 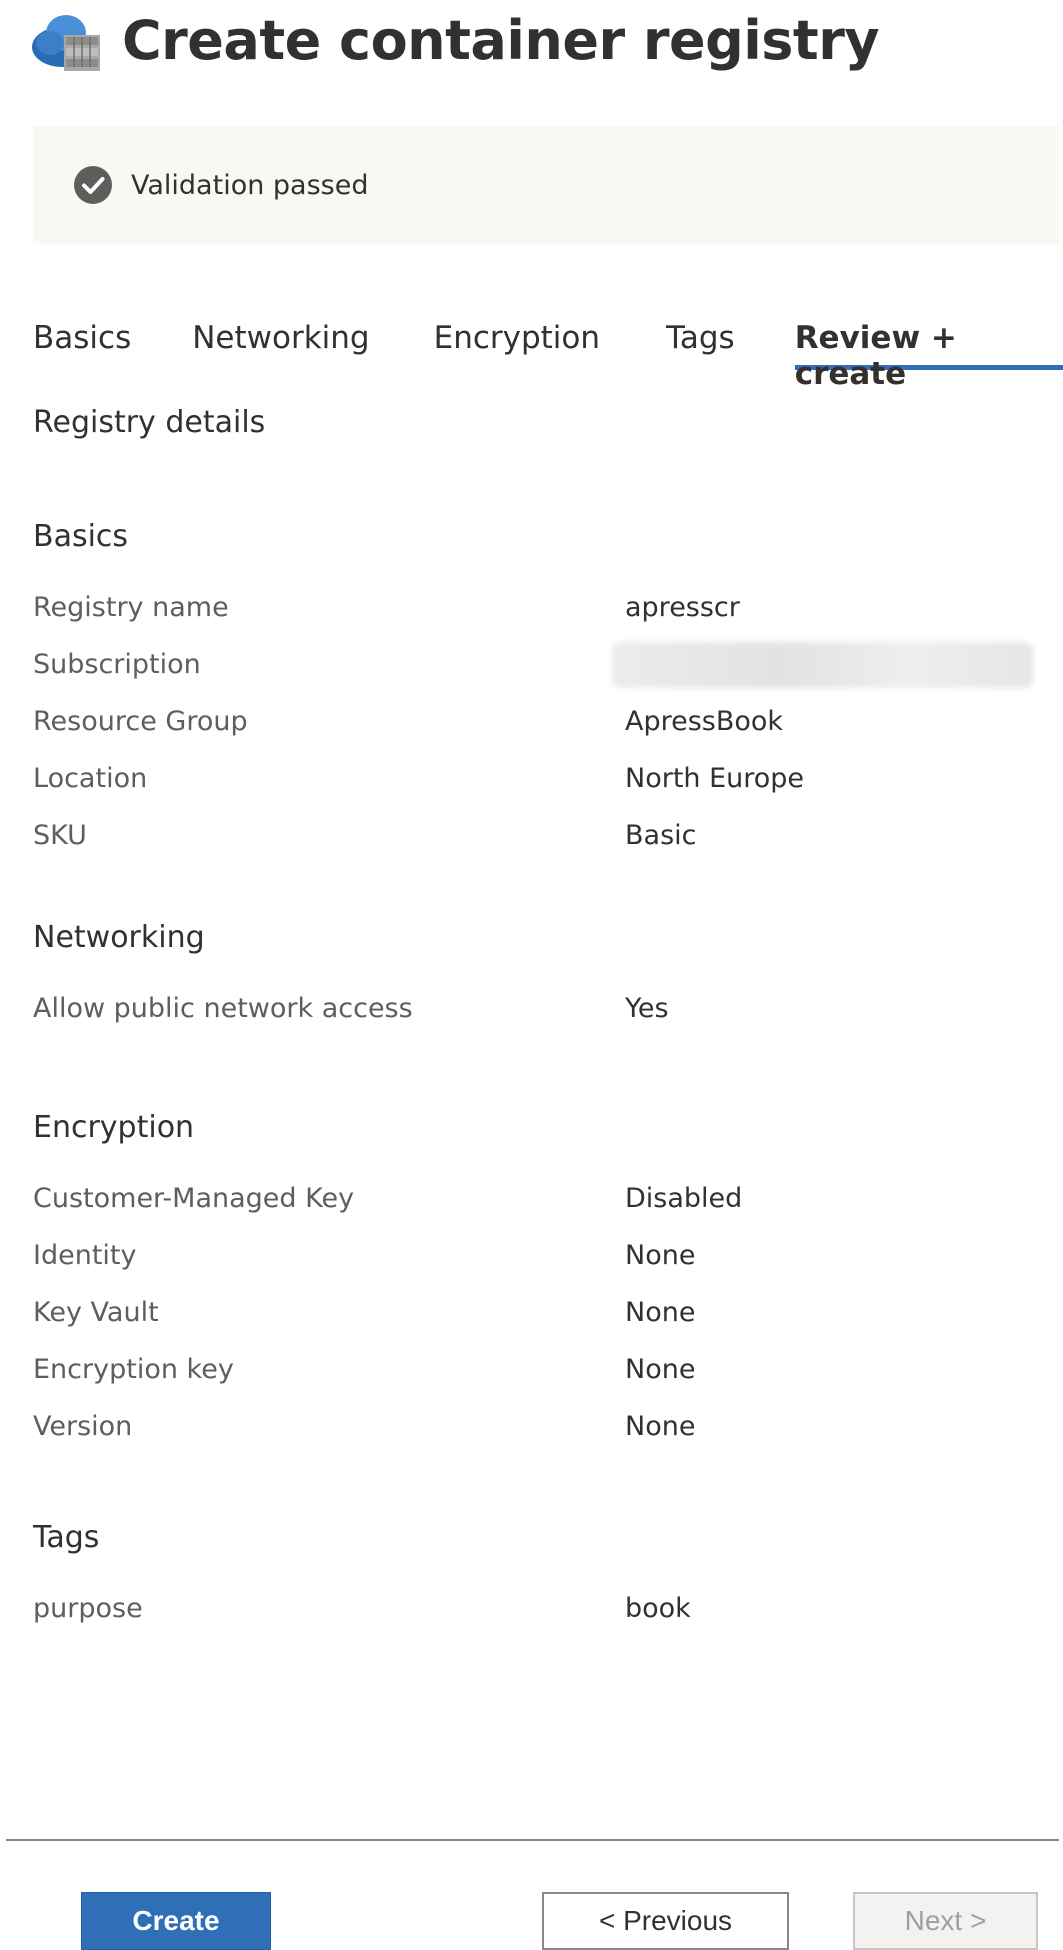 I want to click on detail-value: North Europe, so click(x=715, y=778).